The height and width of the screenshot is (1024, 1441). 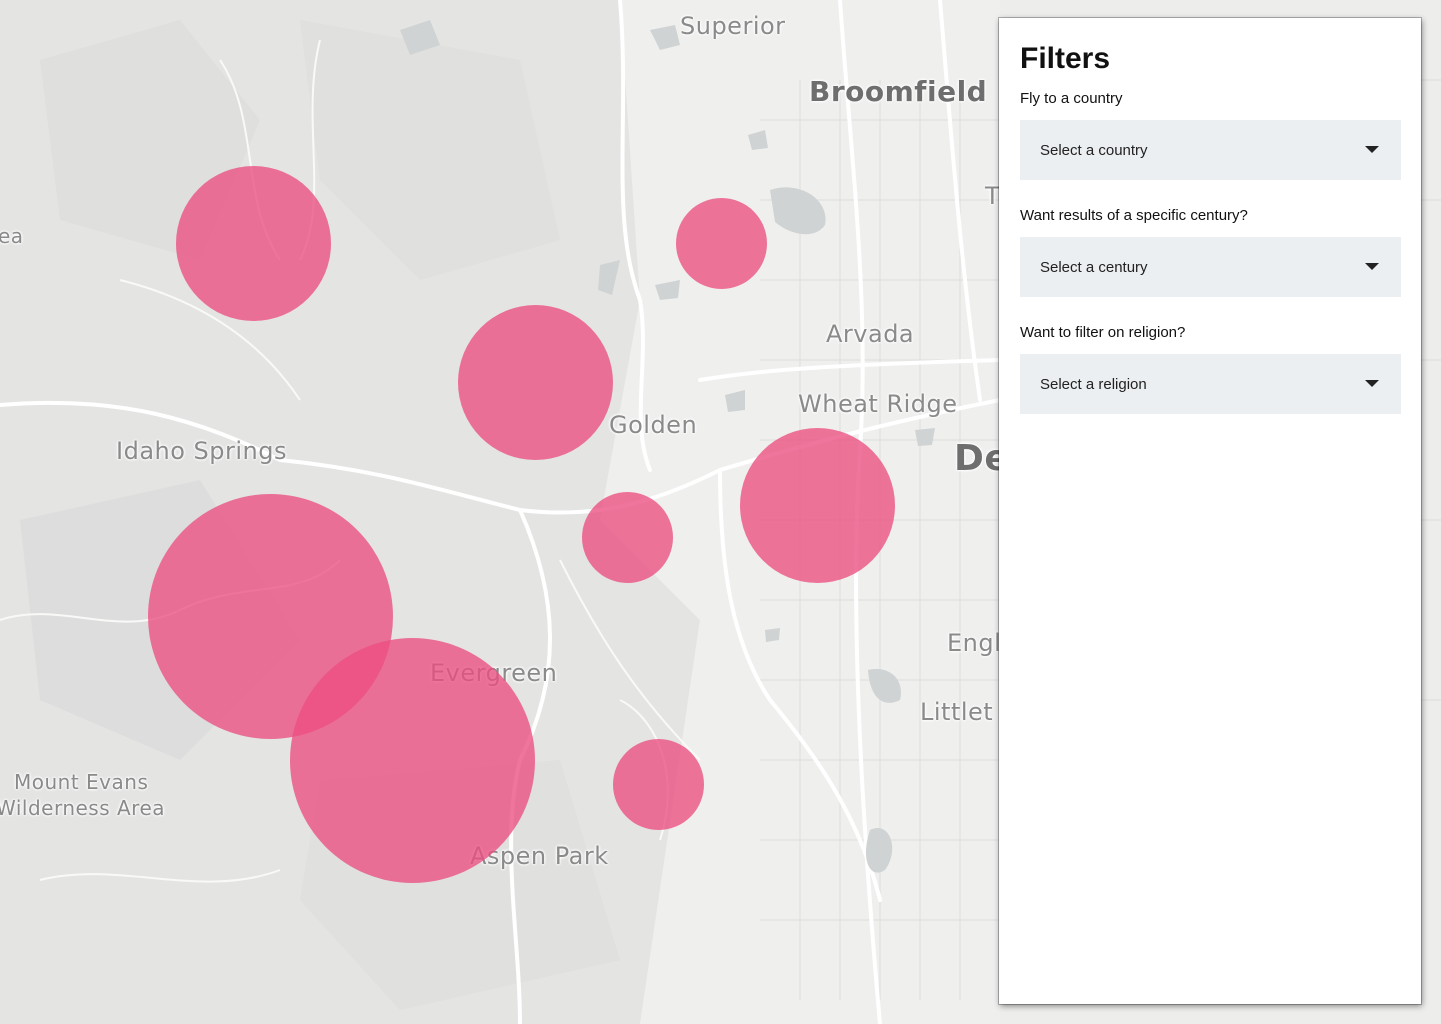 What do you see at coordinates (957, 712) in the screenshot?
I see `place-label-littleton: Littlet` at bounding box center [957, 712].